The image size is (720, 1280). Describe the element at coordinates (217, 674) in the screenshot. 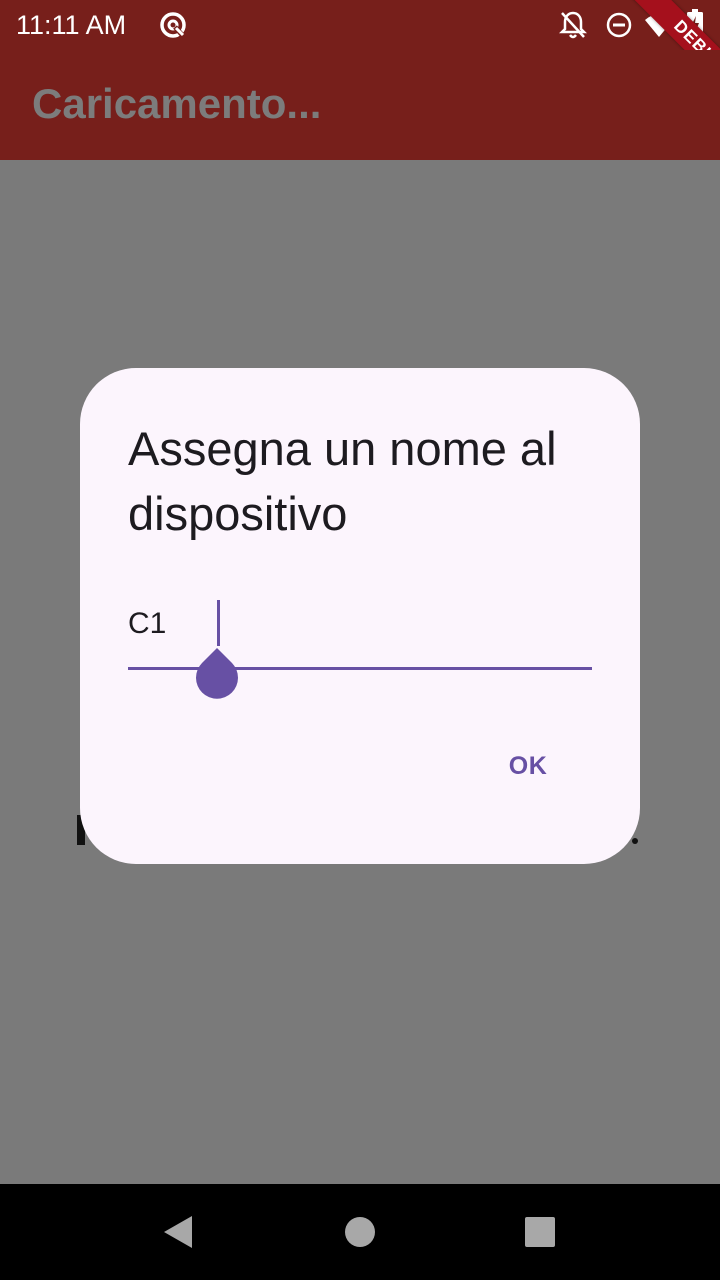

I see `cursor-handle-icon` at that location.